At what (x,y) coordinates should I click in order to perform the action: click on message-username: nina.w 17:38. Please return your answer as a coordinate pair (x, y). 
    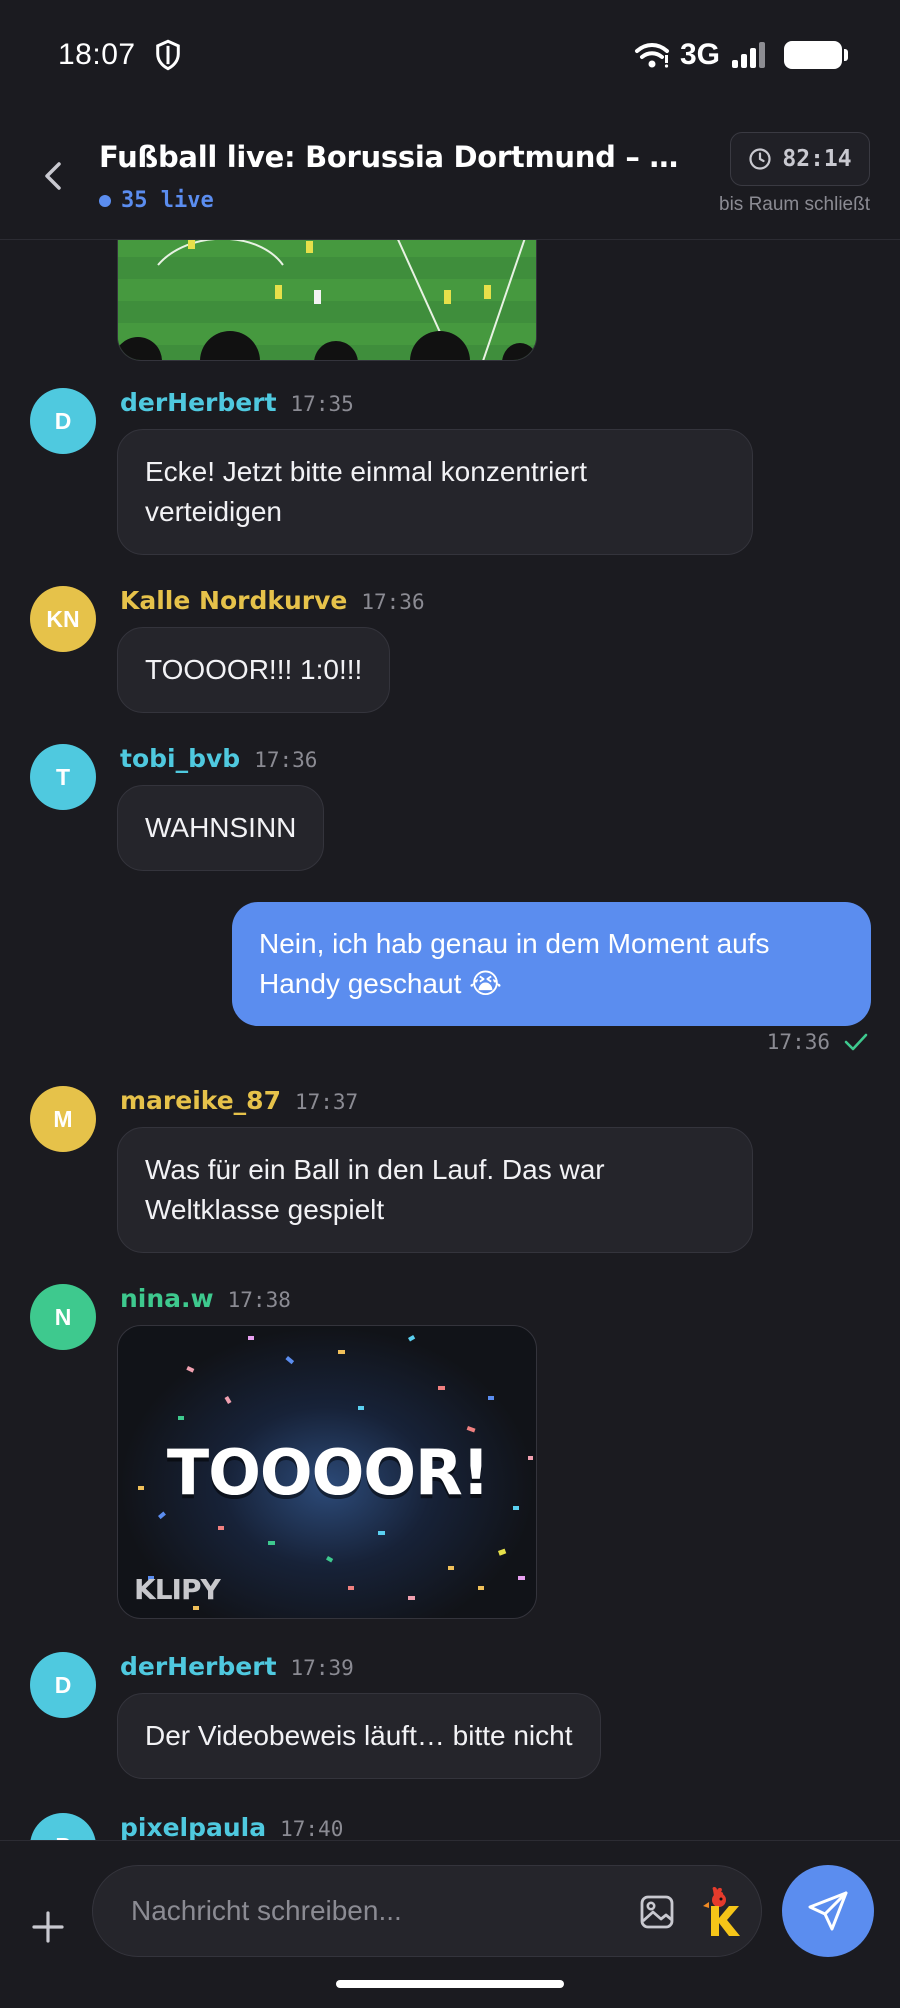
    Looking at the image, I should click on (205, 1298).